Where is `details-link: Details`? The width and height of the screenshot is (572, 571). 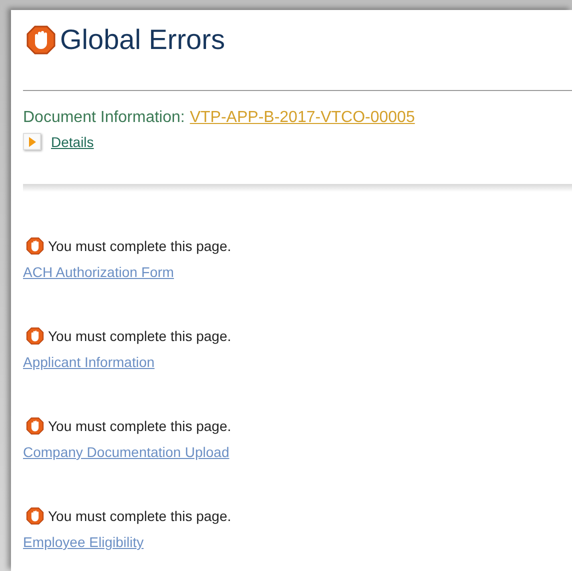
details-link: Details is located at coordinates (72, 142).